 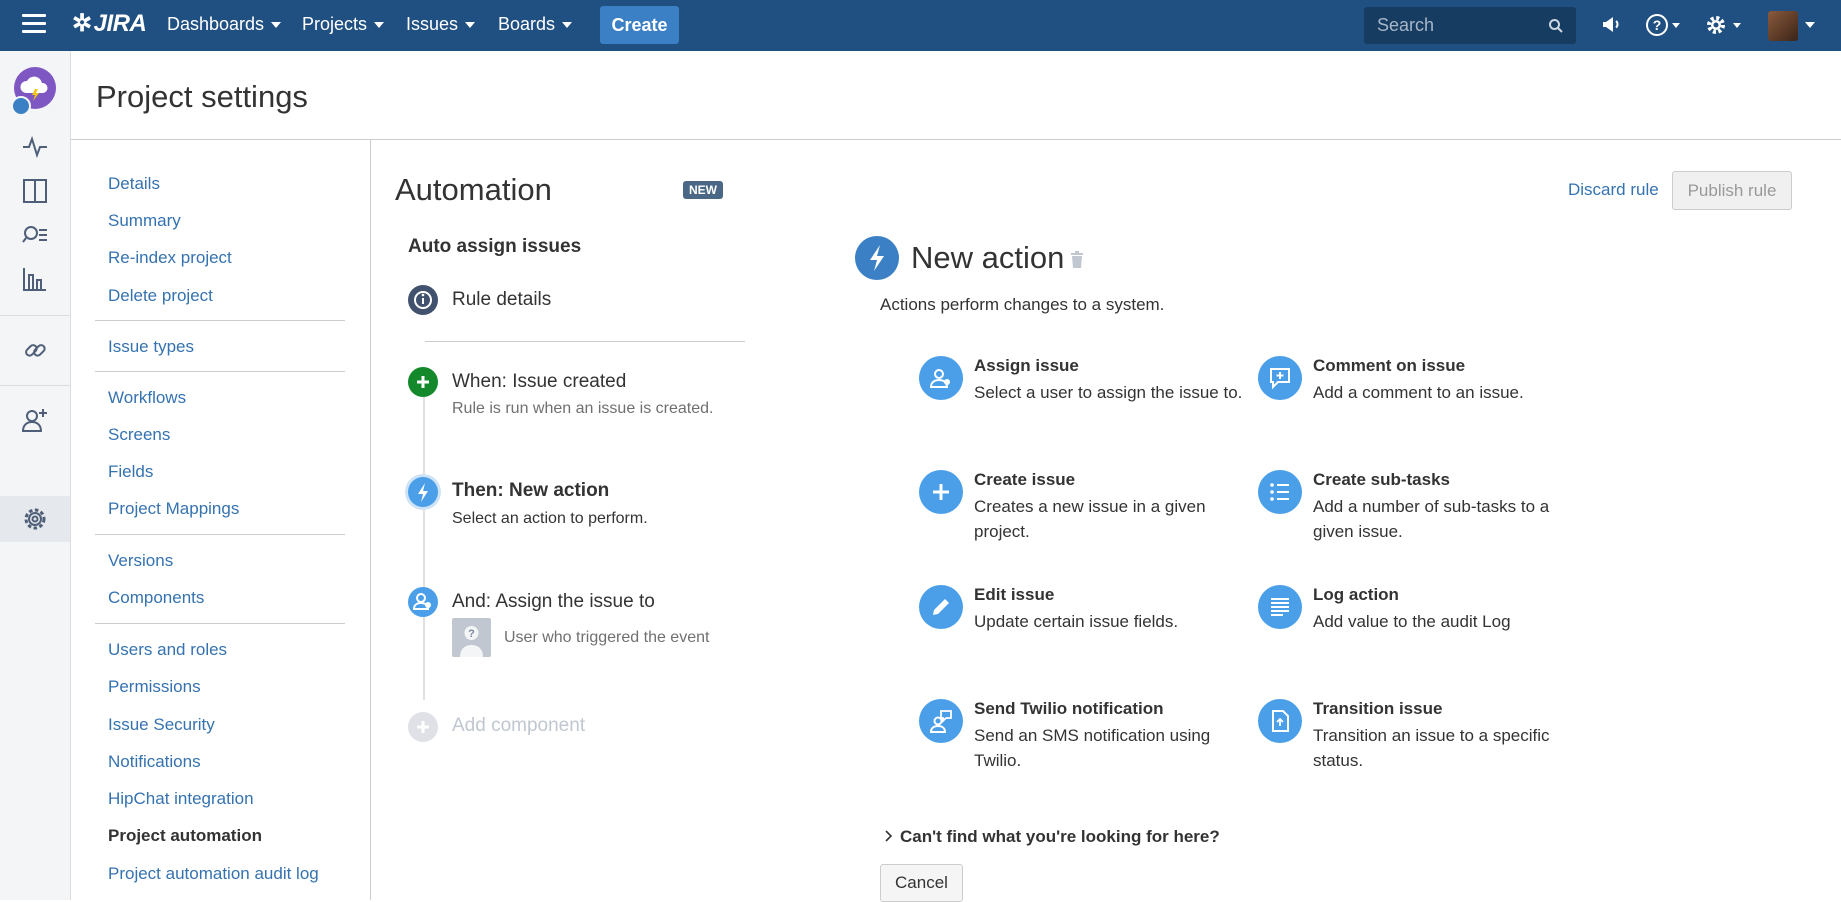 What do you see at coordinates (1060, 837) in the screenshot?
I see `cant-find-expander: Can't find what you're looking for here?` at bounding box center [1060, 837].